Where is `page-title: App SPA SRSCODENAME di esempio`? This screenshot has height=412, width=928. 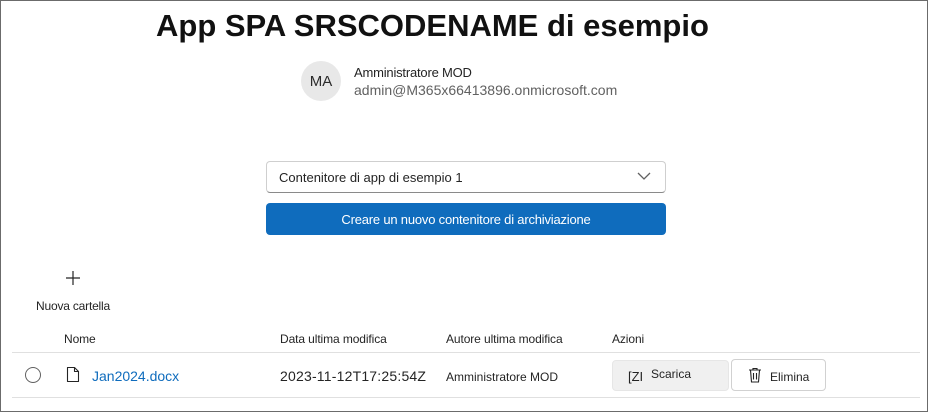
page-title: App SPA SRSCODENAME di esempio is located at coordinates (432, 25).